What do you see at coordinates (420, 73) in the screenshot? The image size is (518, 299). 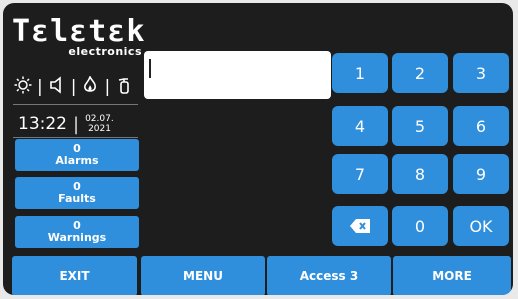 I see `key-2-button: 2` at bounding box center [420, 73].